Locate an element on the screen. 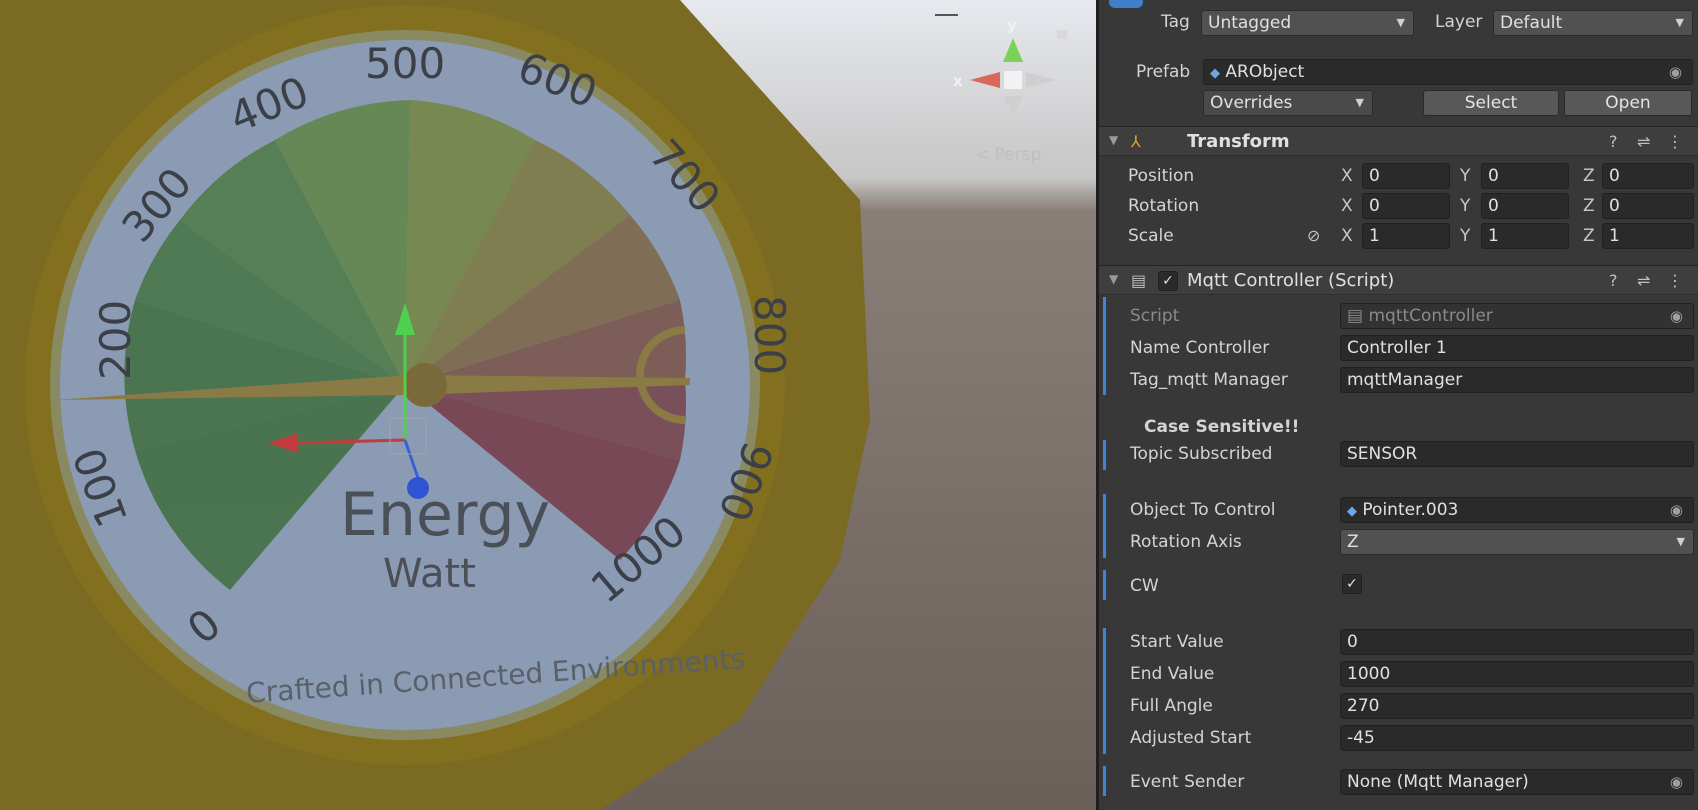  position-x-field: 0 is located at coordinates (1406, 176).